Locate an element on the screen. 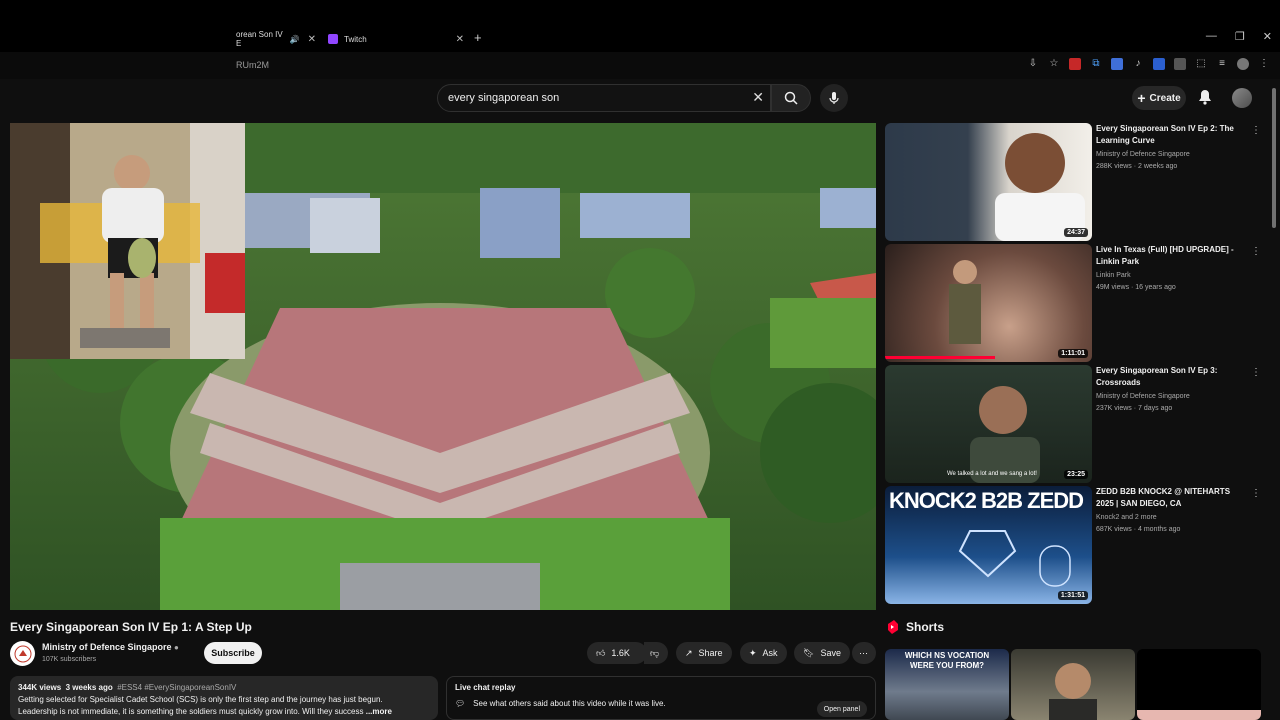 This screenshot has width=1280, height=720. bell-icon is located at coordinates (1205, 97).